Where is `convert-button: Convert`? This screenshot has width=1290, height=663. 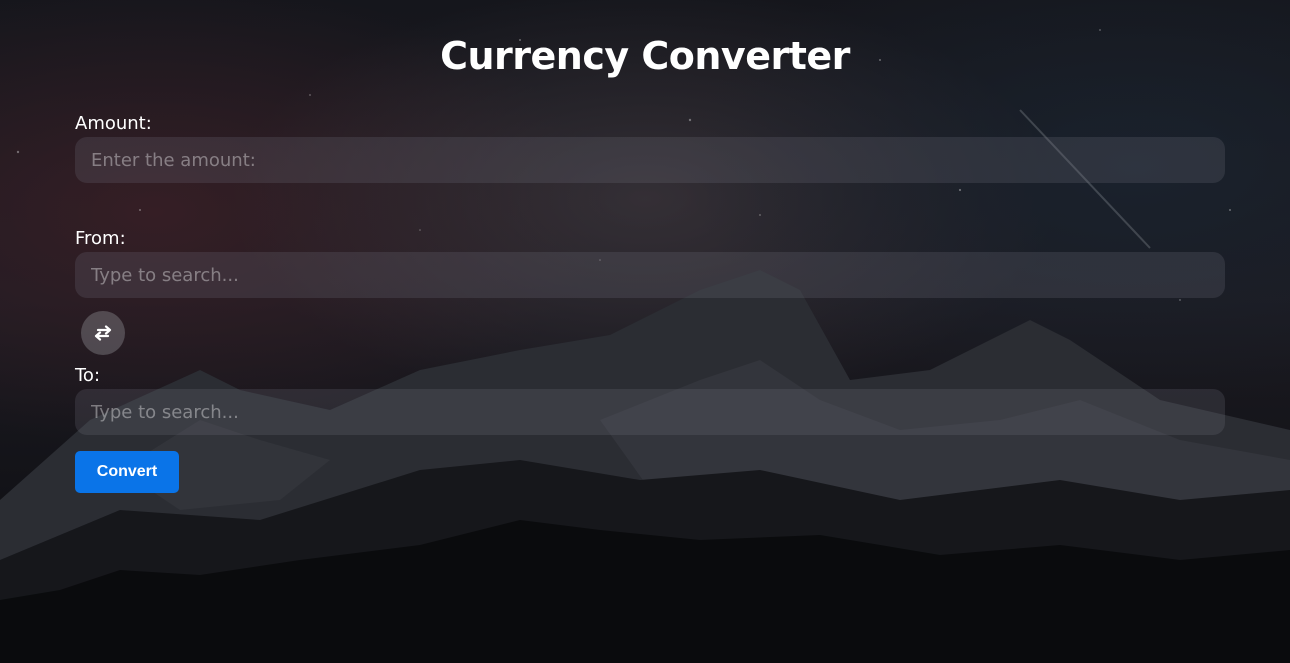
convert-button: Convert is located at coordinates (127, 472).